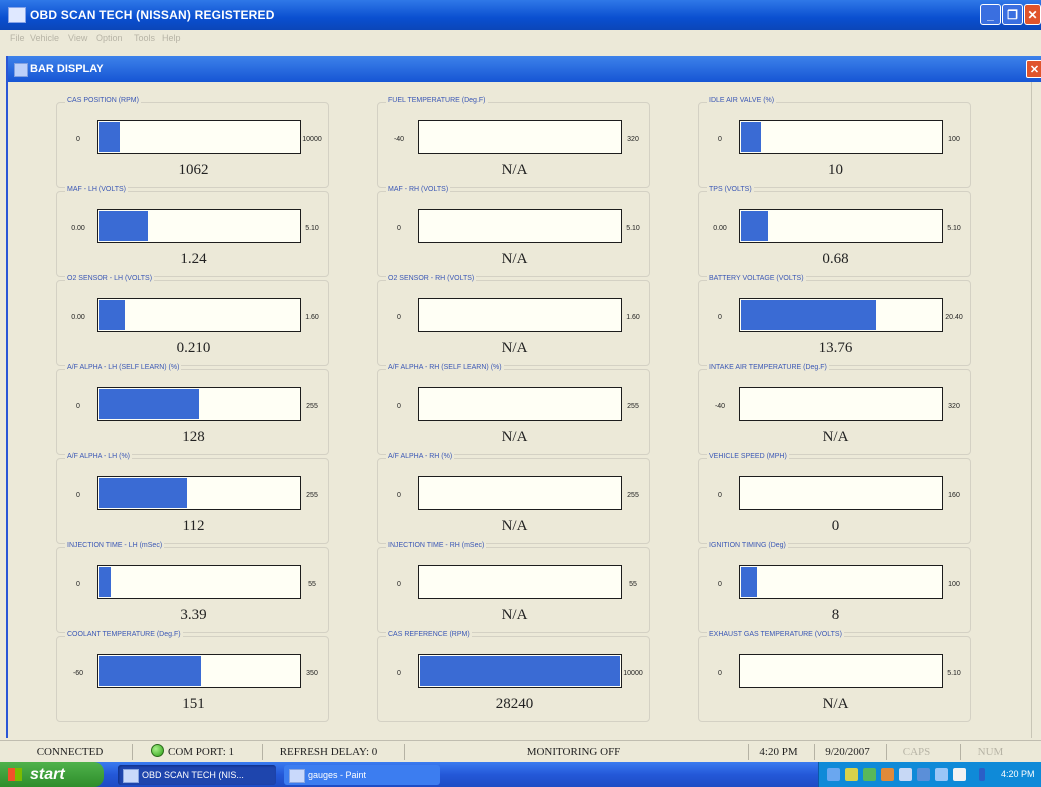  What do you see at coordinates (954, 406) in the screenshot?
I see `gauge-max: 320` at bounding box center [954, 406].